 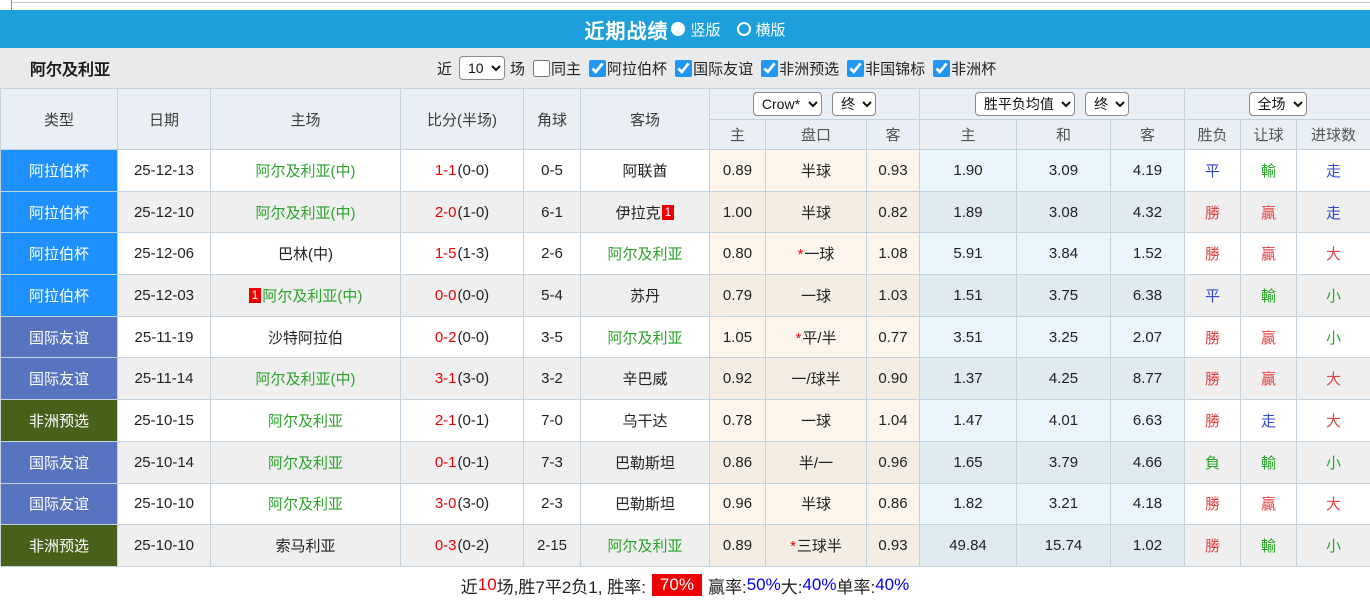 I want to click on team-label: 伊拉克, so click(x=638, y=213).